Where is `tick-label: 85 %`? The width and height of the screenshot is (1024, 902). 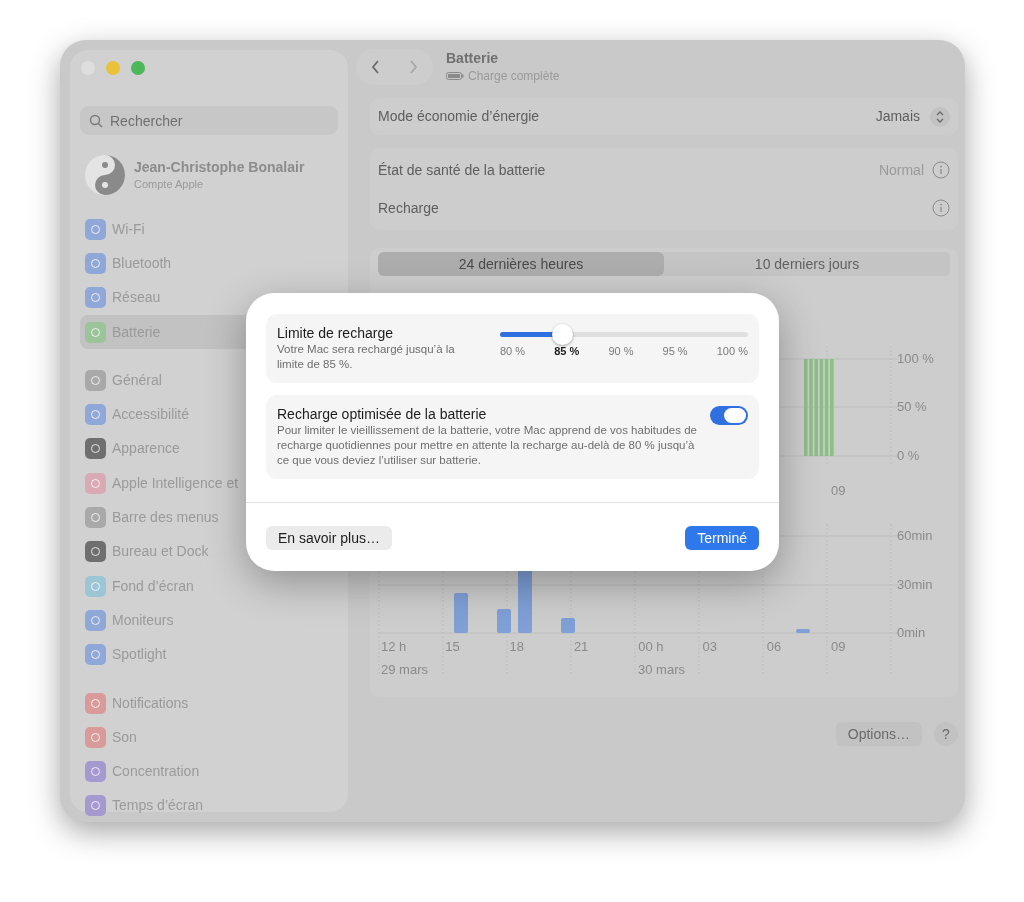
tick-label: 85 % is located at coordinates (567, 351).